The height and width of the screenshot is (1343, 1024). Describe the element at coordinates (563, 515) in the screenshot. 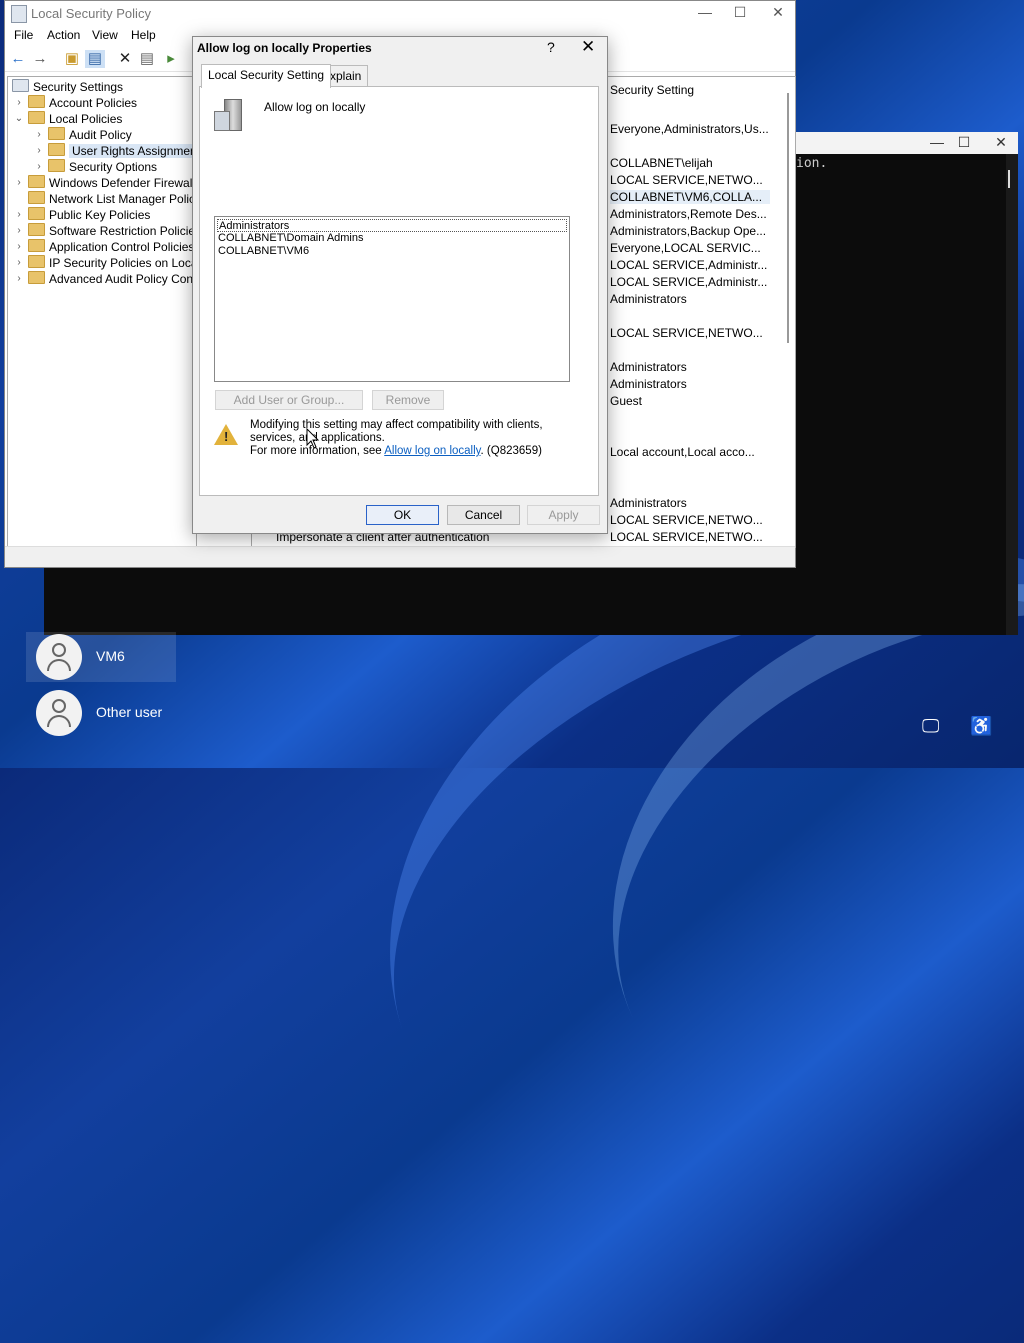

I see `apply-button: Apply` at that location.